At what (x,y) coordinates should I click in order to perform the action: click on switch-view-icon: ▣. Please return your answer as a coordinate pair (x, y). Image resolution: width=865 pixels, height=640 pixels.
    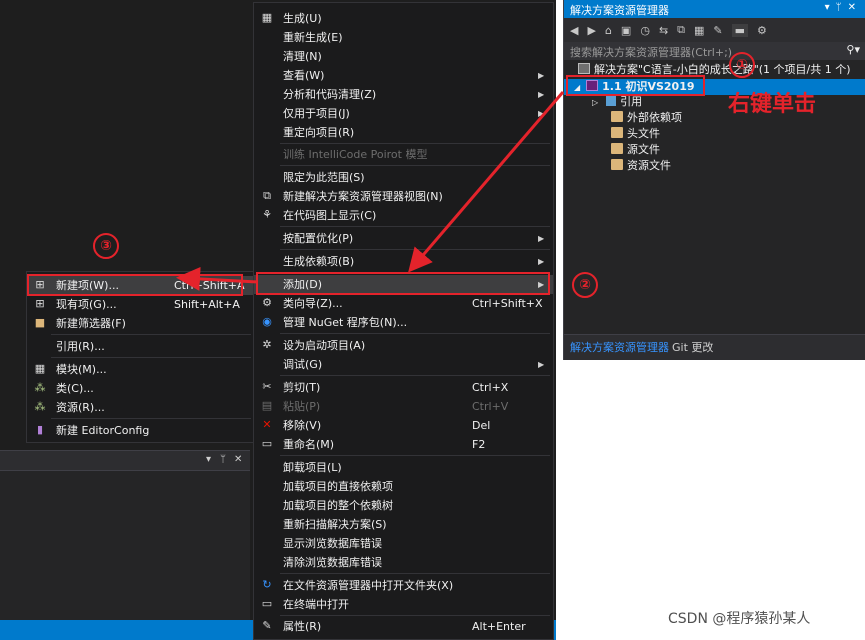
    Looking at the image, I should click on (626, 30).